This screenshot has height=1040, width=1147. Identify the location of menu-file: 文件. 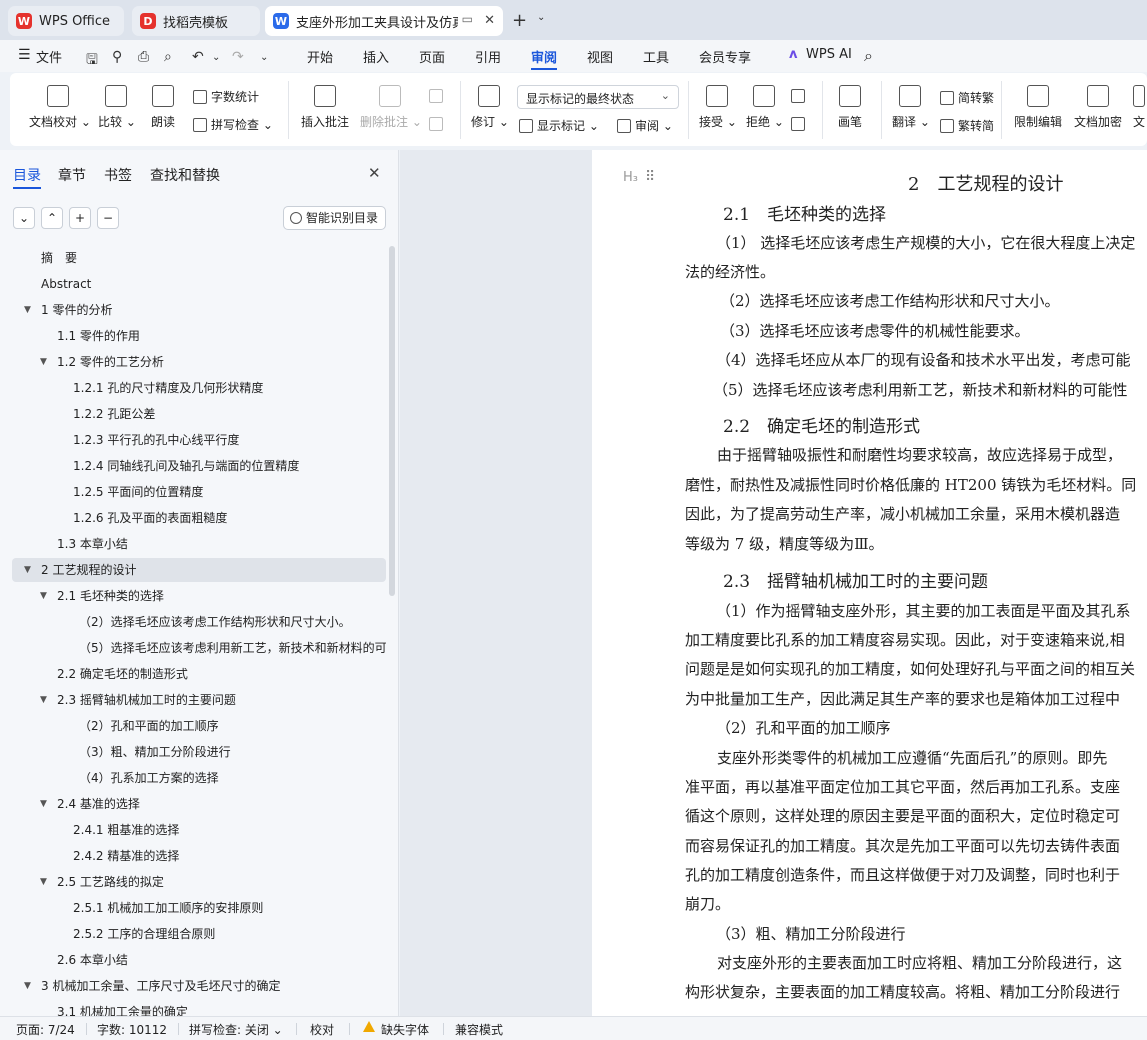
(49, 56).